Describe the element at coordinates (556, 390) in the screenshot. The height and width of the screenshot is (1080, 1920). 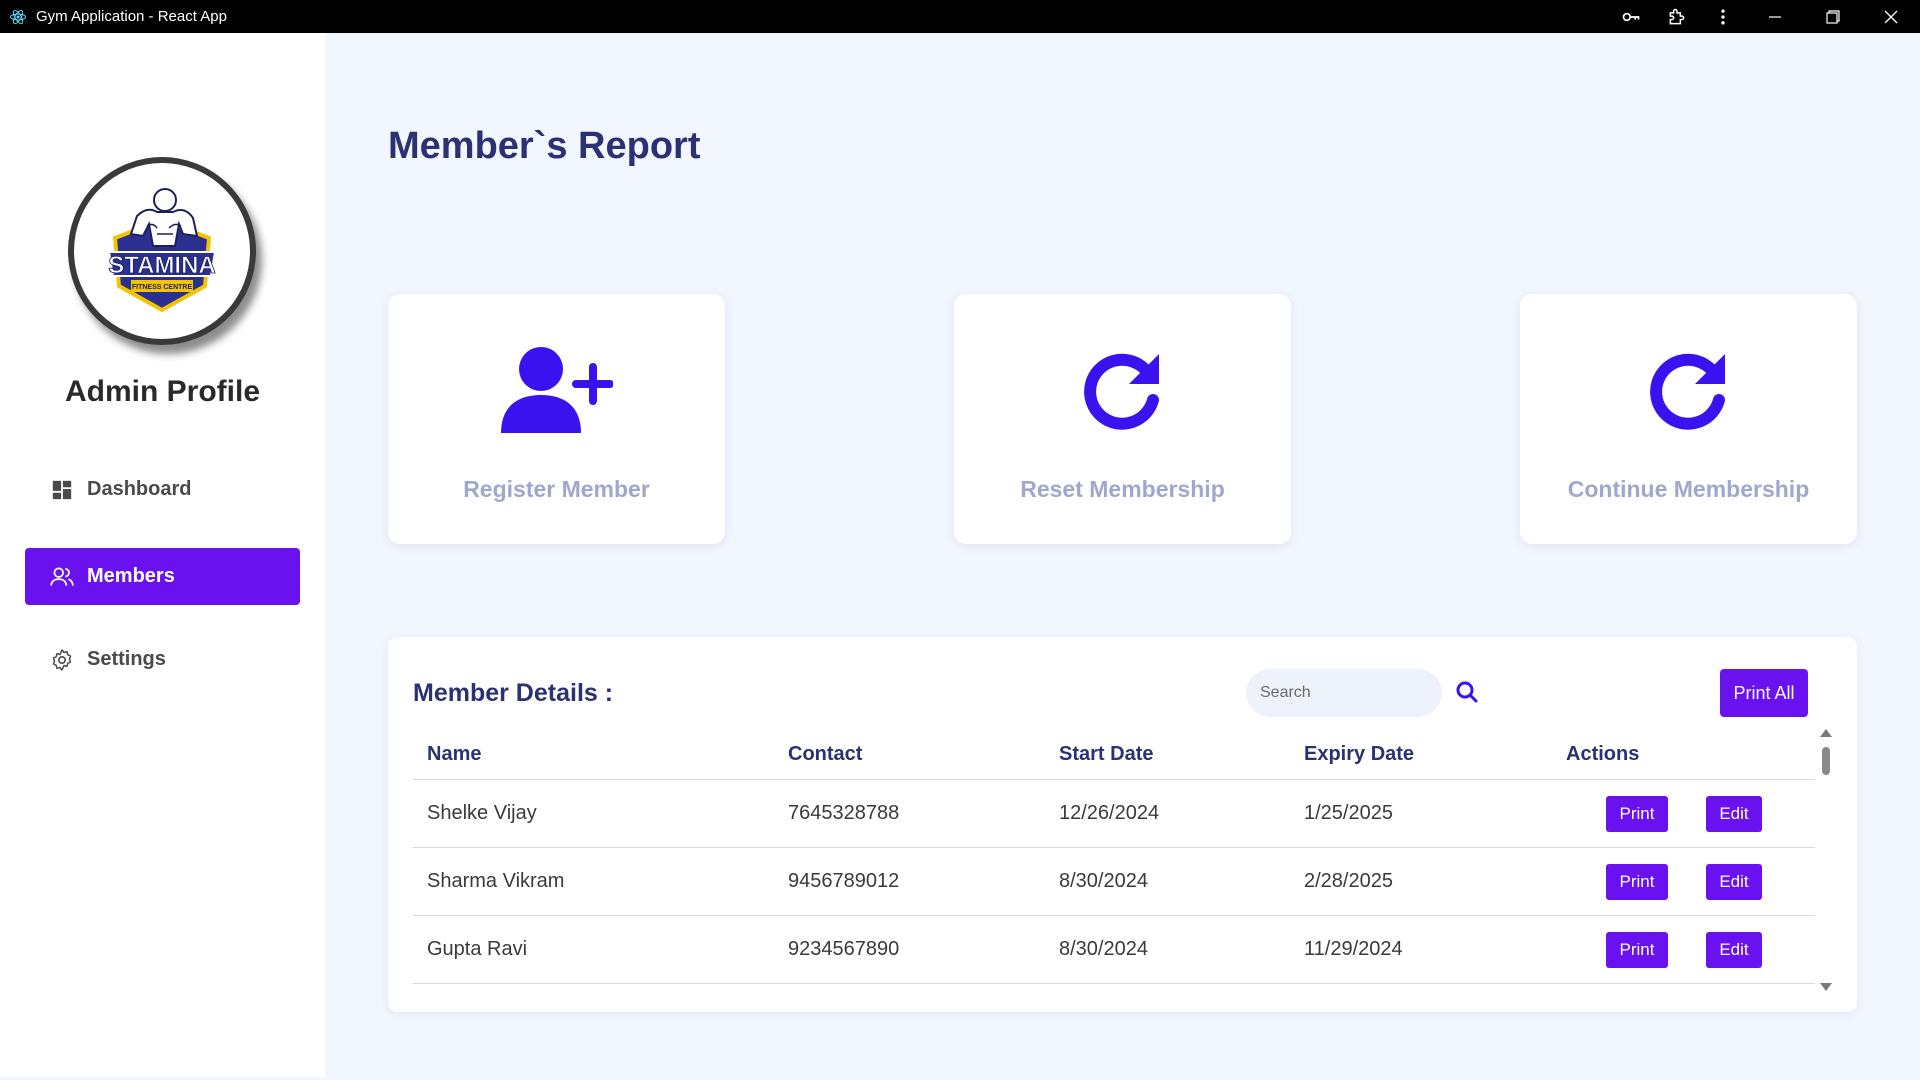
I see `user-plus-icon` at that location.